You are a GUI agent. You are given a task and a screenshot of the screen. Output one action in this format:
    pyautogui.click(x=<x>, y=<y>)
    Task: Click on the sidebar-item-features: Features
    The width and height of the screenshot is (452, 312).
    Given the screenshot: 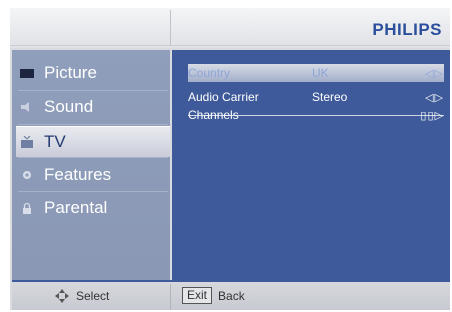 What is the action you would take?
    pyautogui.click(x=93, y=175)
    